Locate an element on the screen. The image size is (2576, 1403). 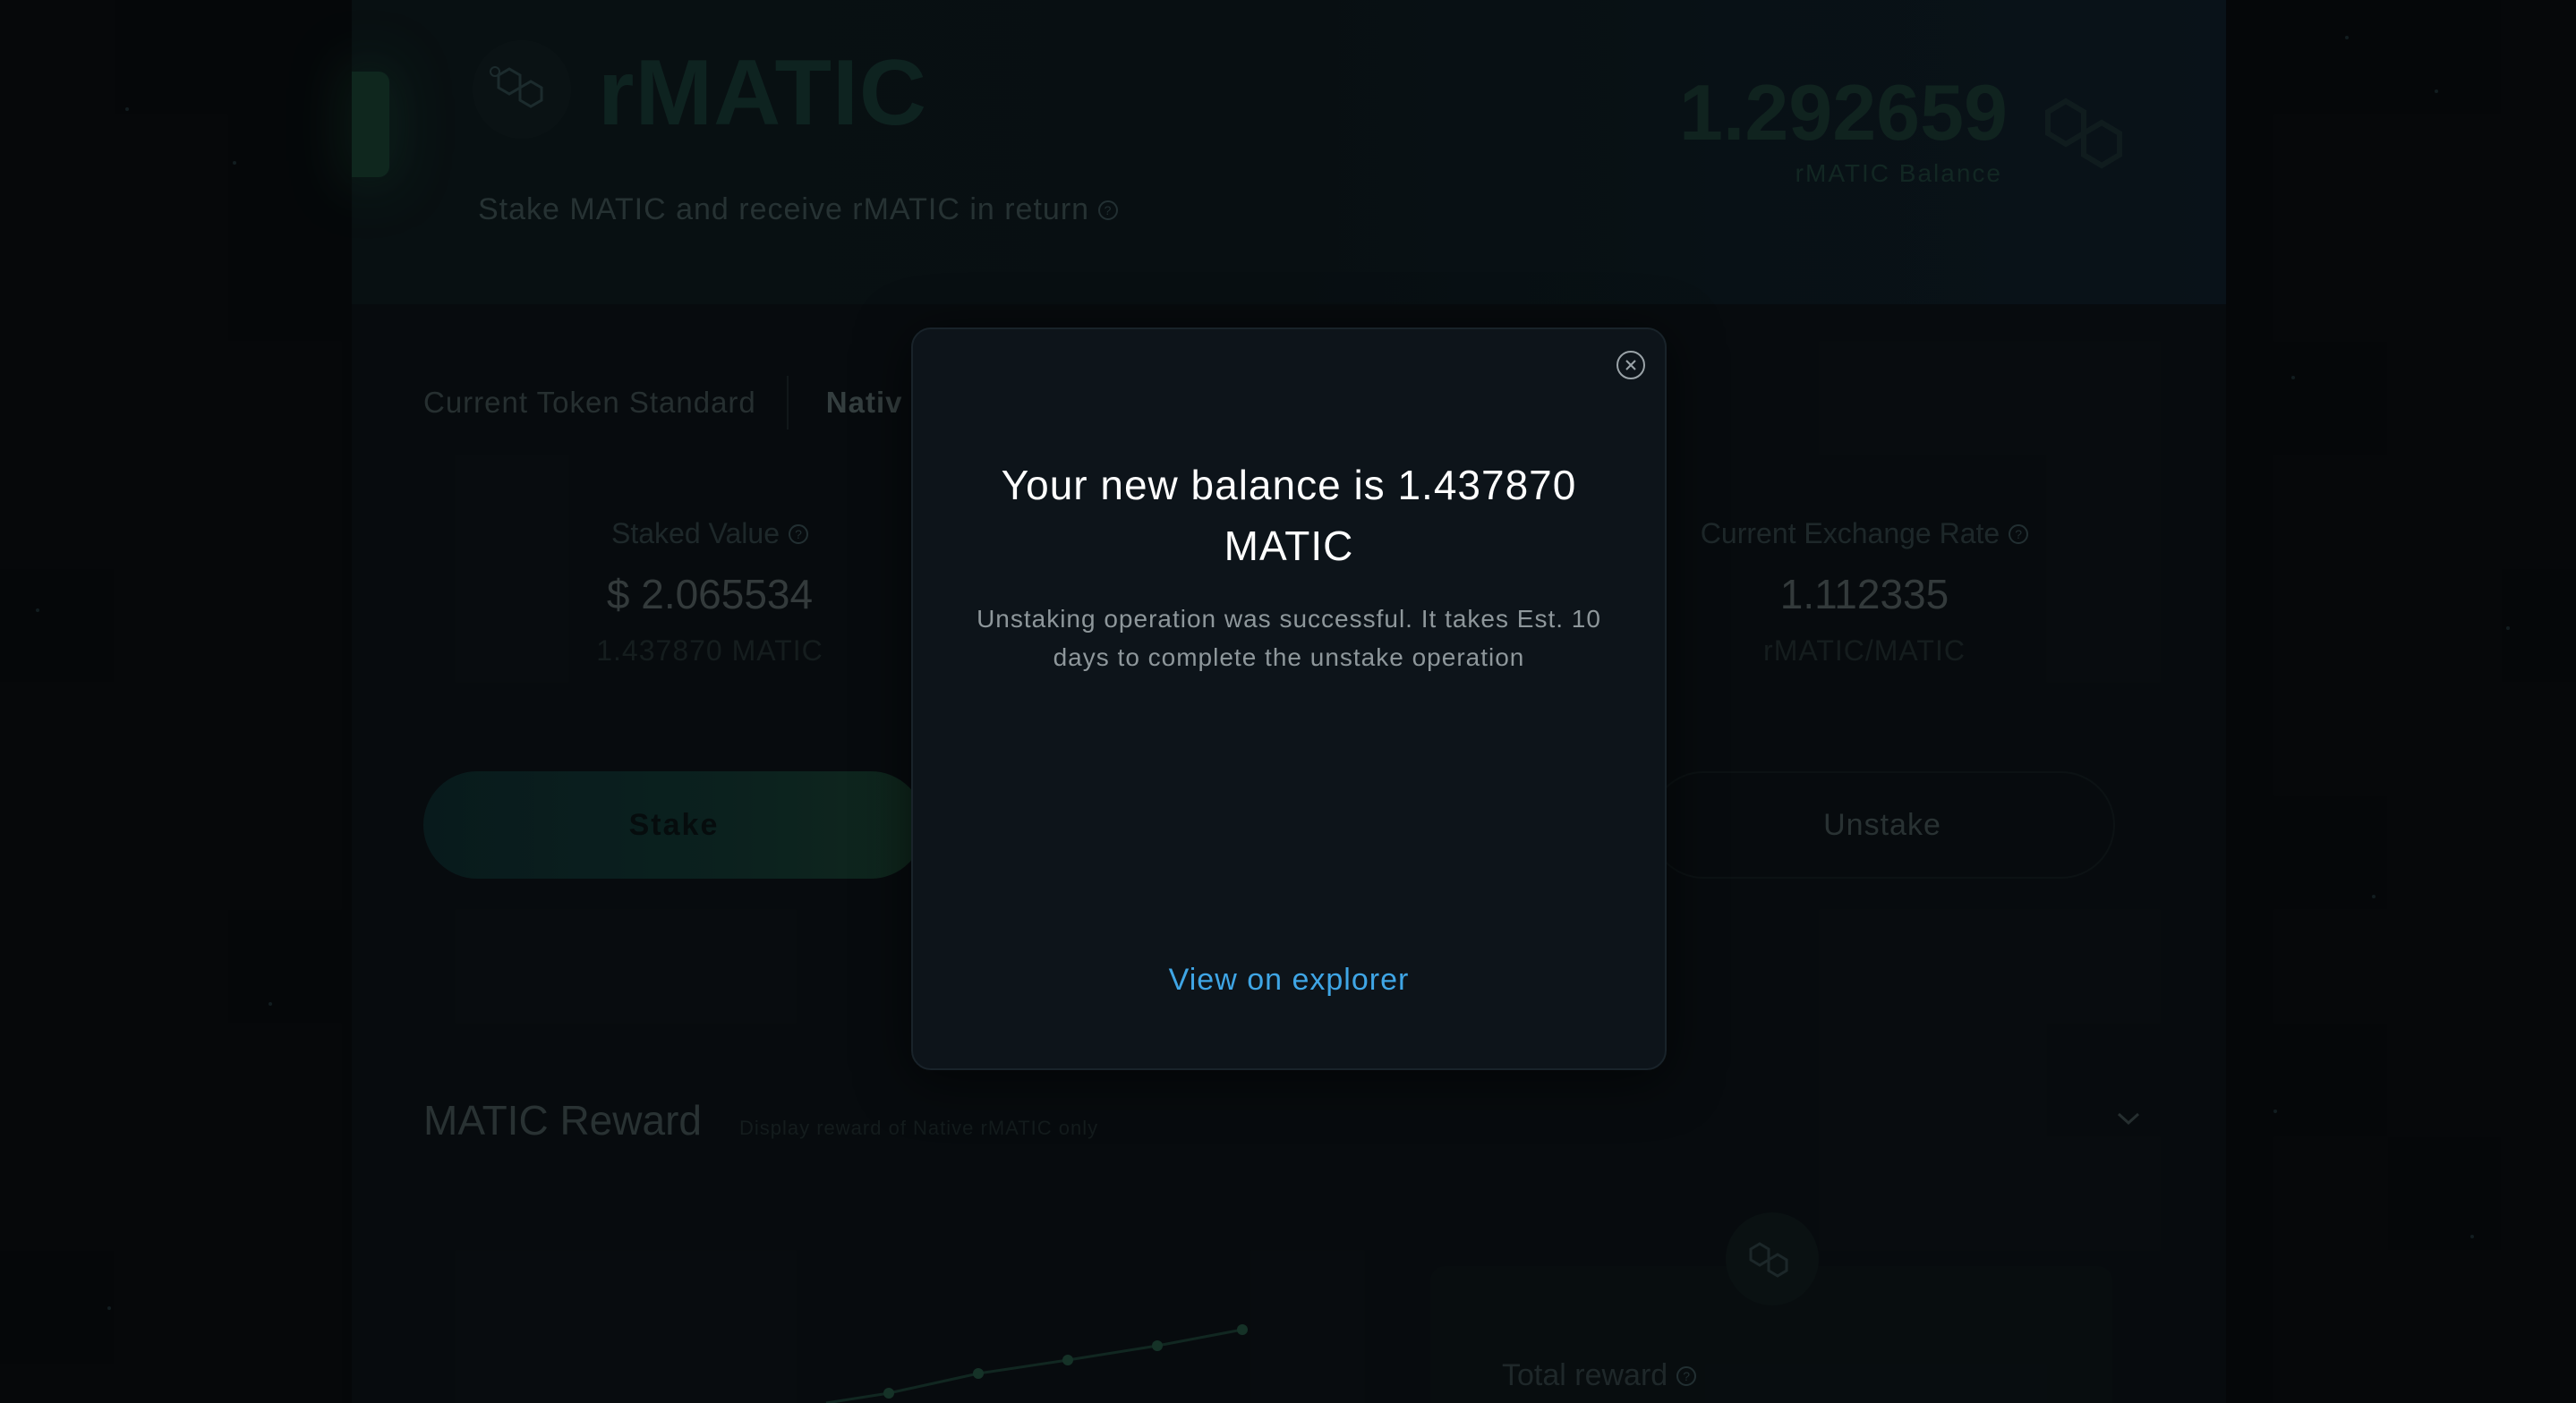
modal-title: Your new balance is 1.437870 MATIC is located at coordinates (1289, 515).